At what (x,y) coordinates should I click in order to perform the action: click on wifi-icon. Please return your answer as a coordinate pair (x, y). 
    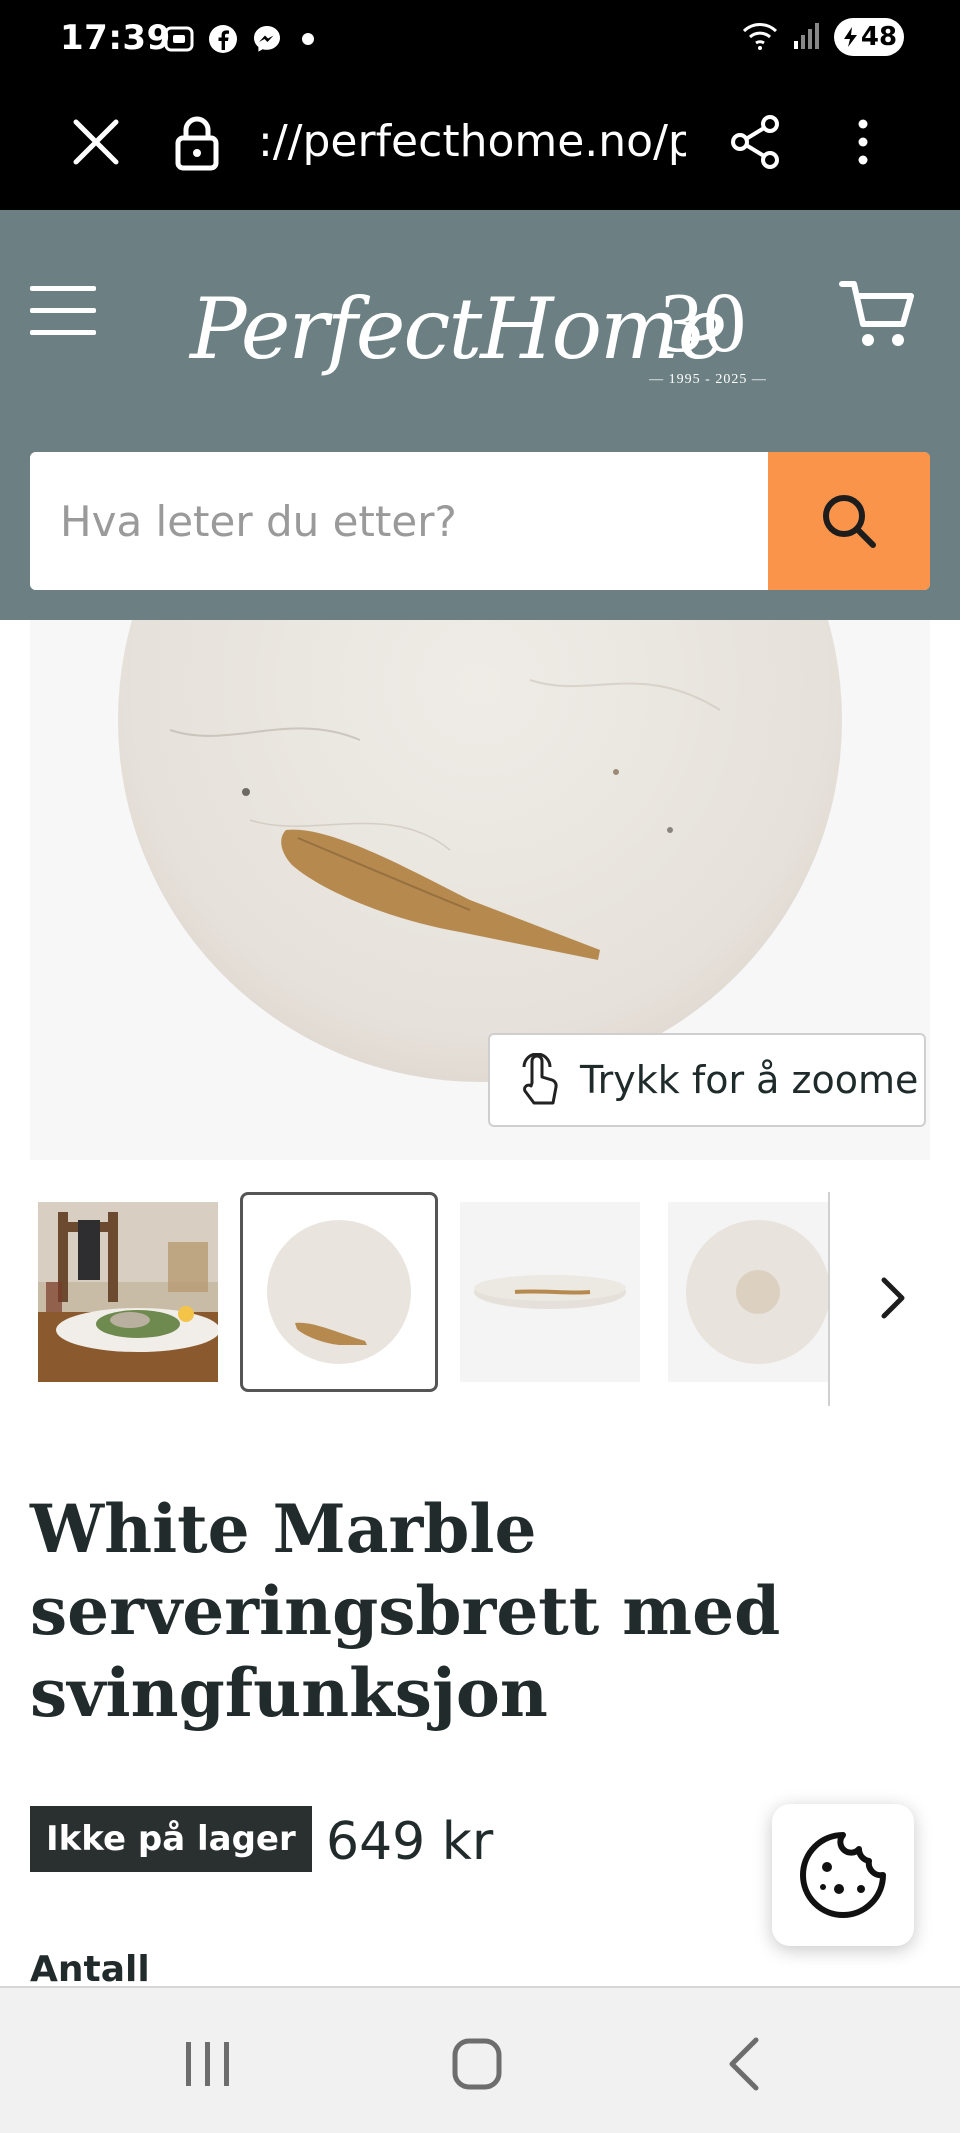
    Looking at the image, I should click on (760, 37).